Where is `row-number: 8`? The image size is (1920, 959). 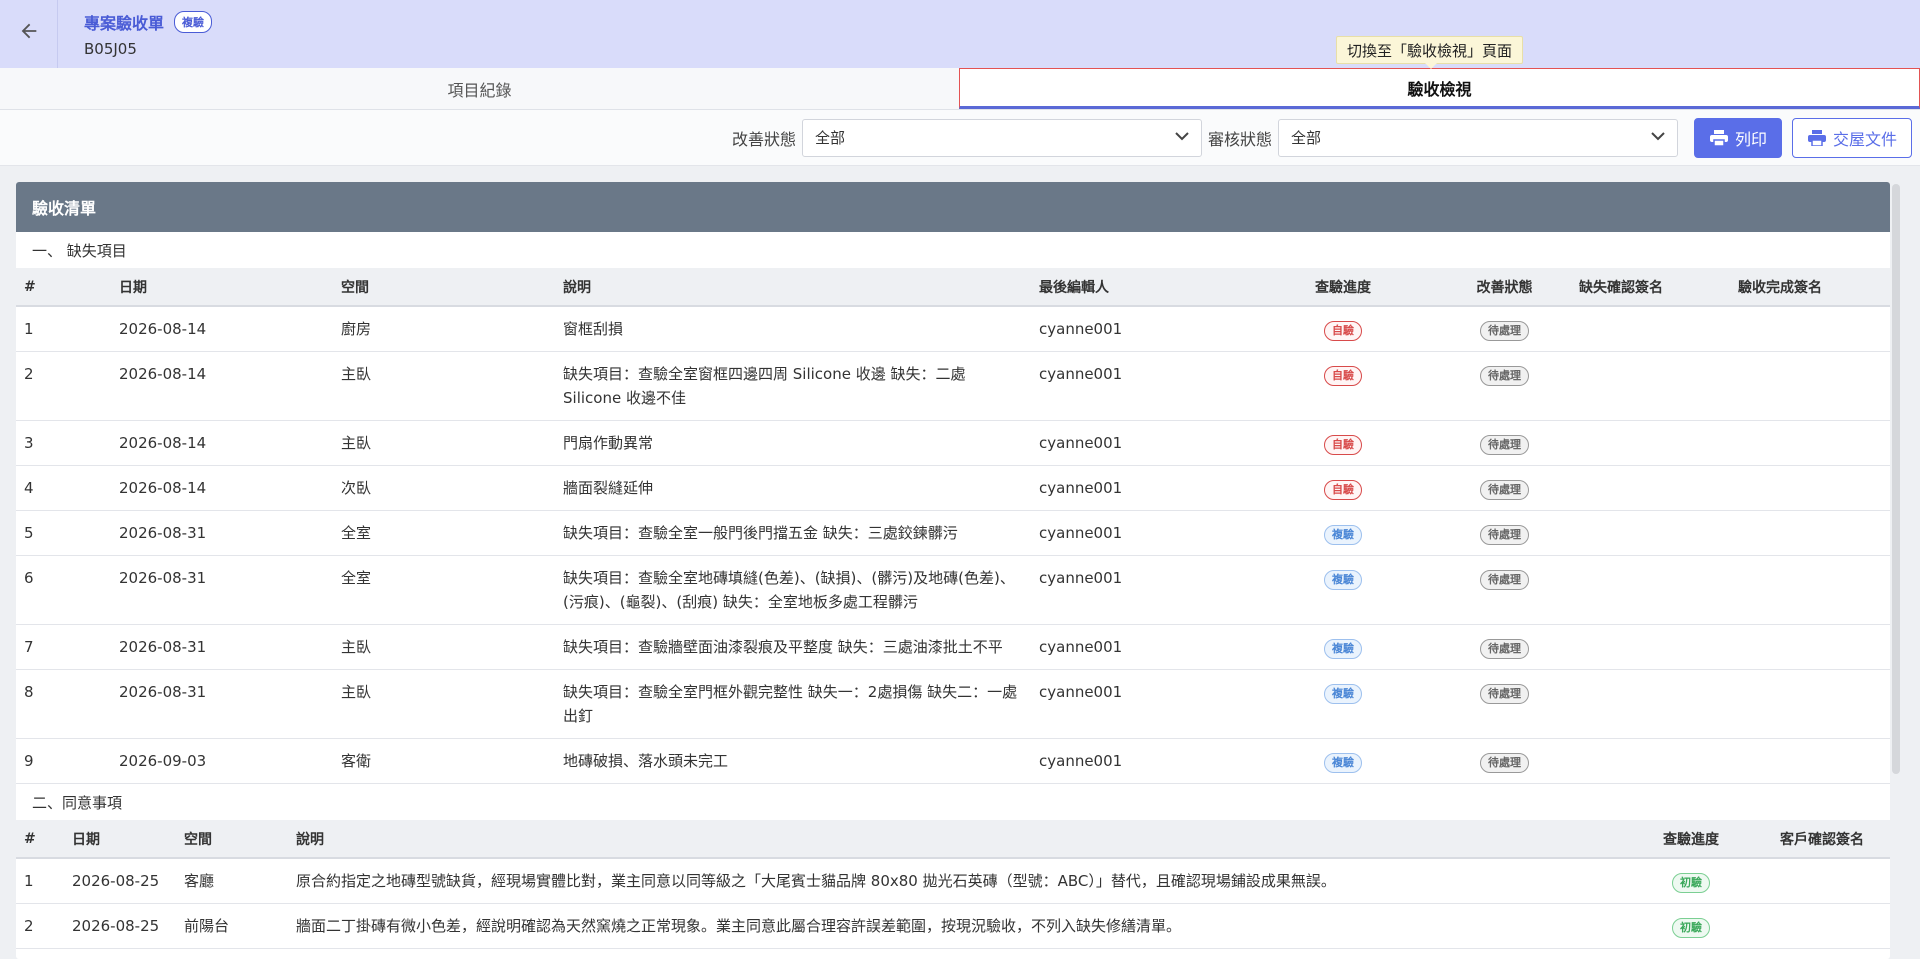
row-number: 8 is located at coordinates (63, 704).